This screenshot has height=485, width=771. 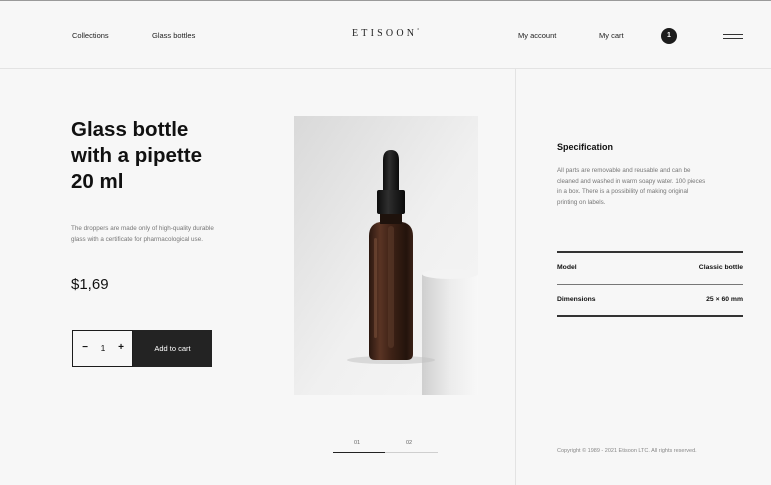 What do you see at coordinates (90, 284) in the screenshot?
I see `product-price: $1,69` at bounding box center [90, 284].